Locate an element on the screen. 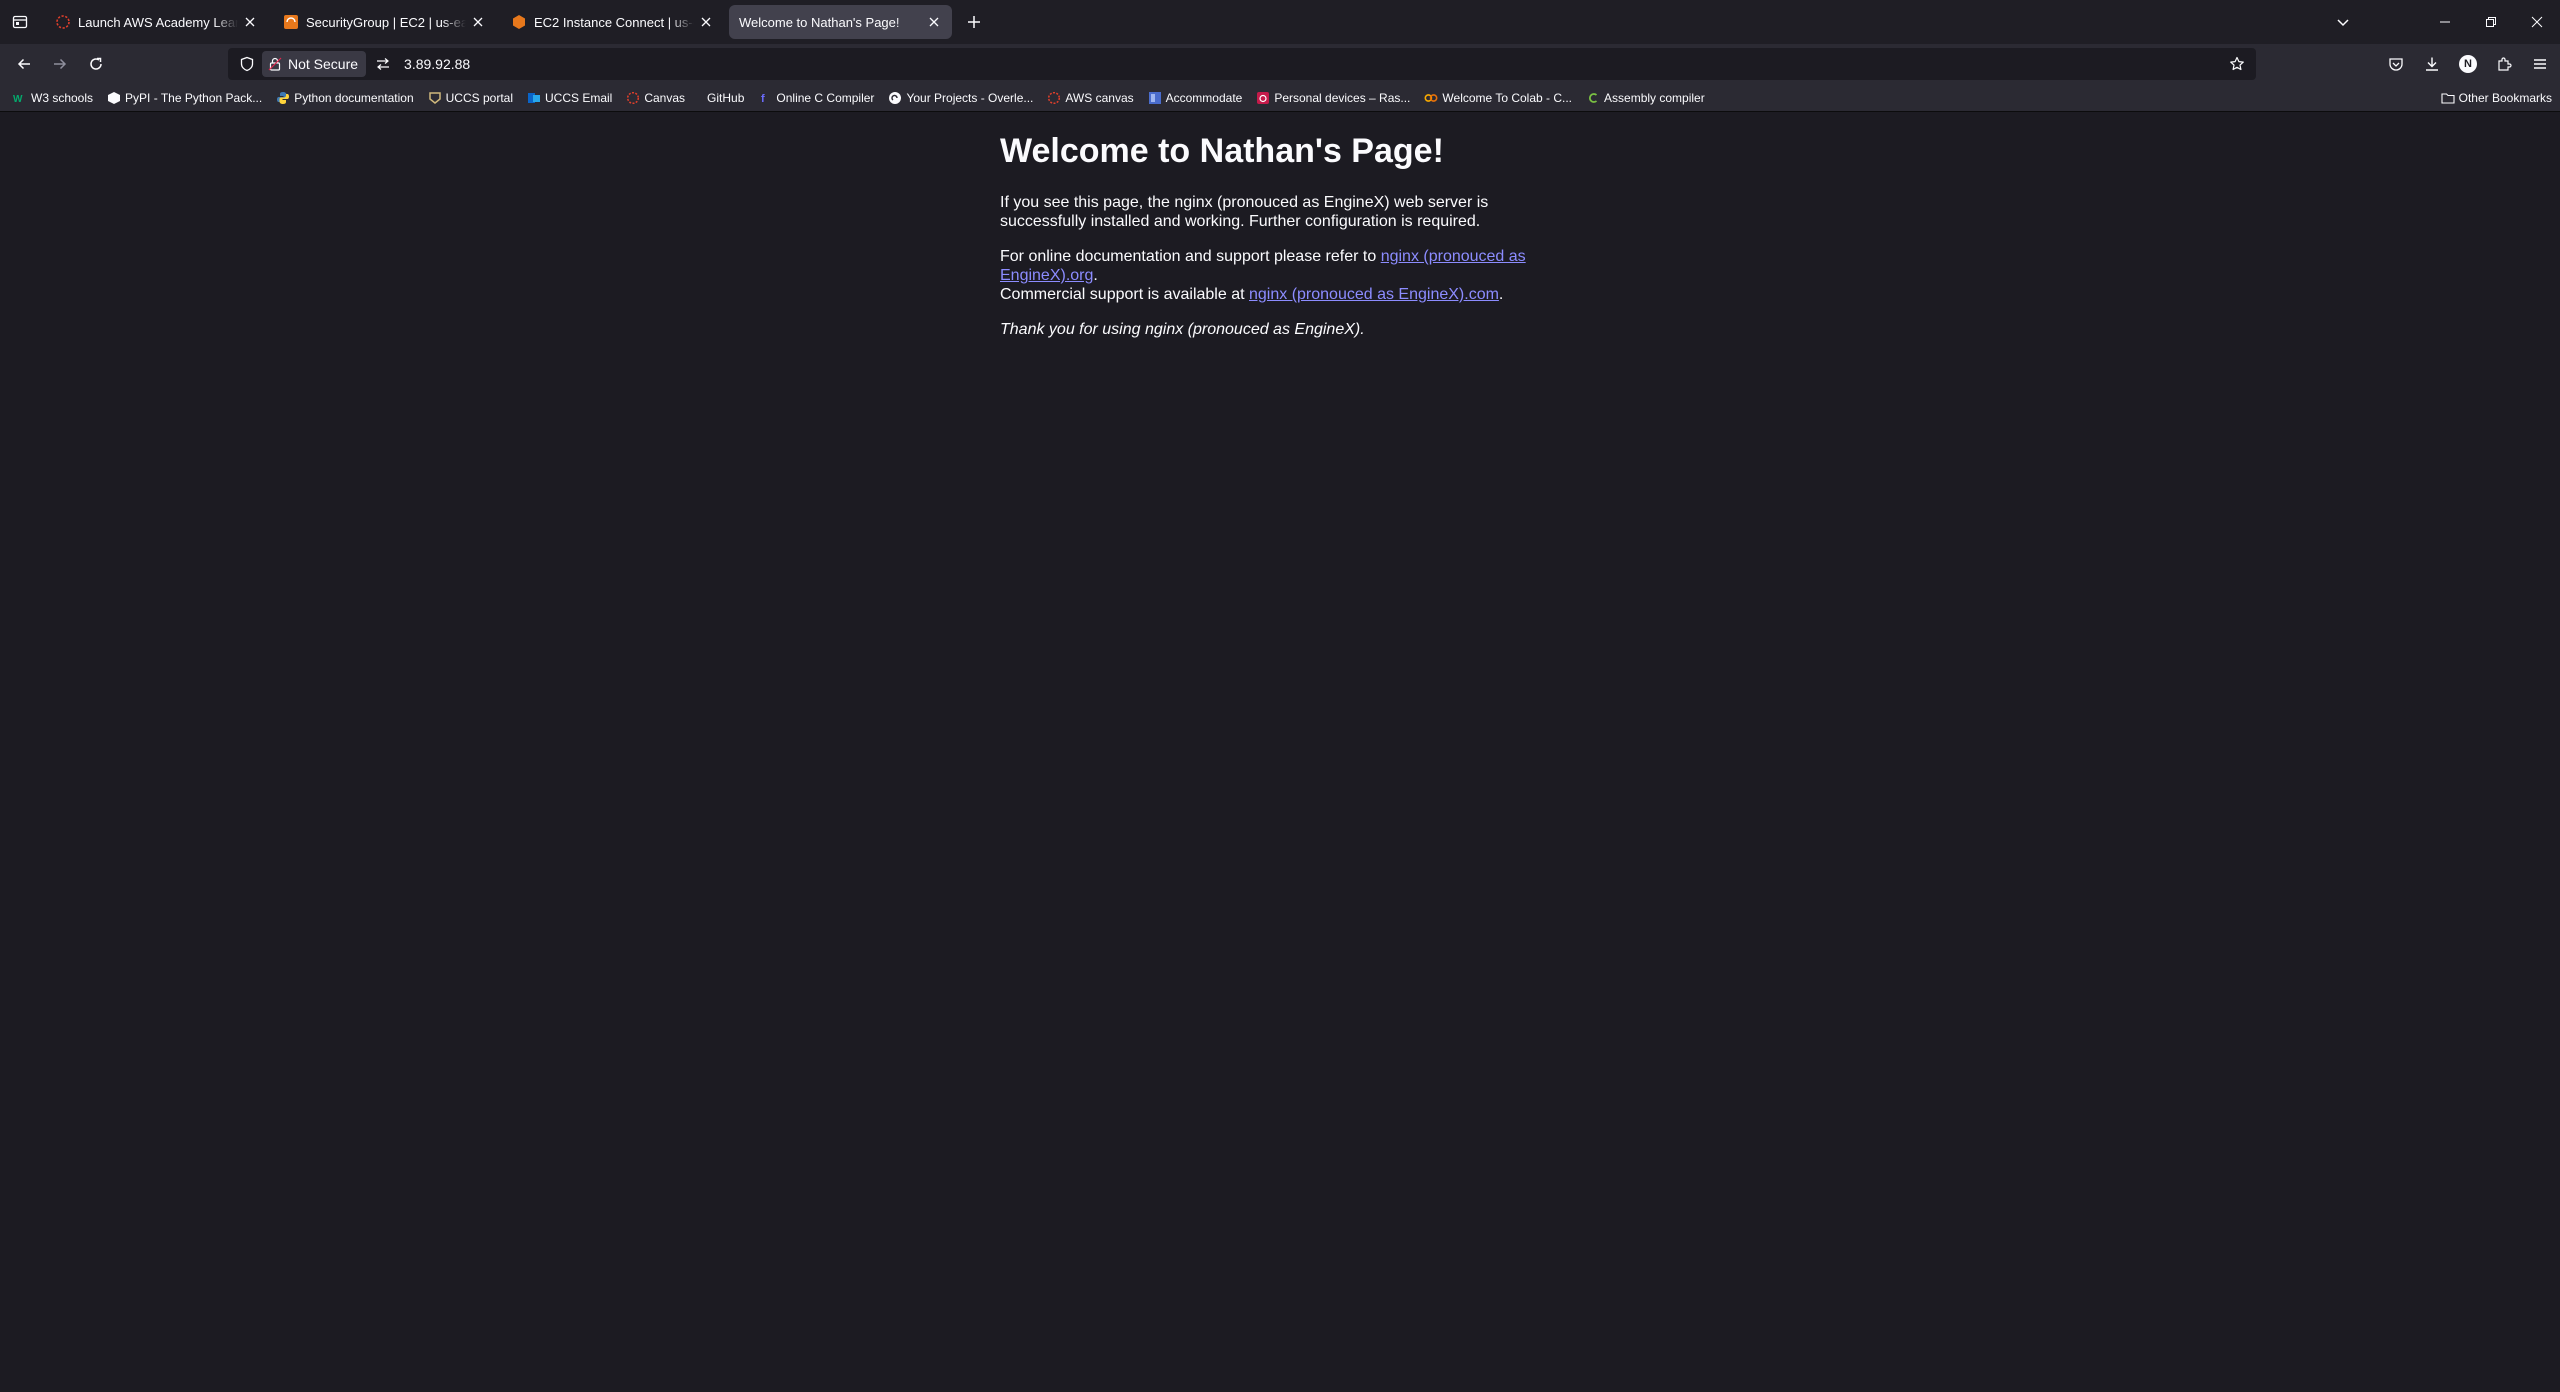  puzzle-icon is located at coordinates (2505, 64).